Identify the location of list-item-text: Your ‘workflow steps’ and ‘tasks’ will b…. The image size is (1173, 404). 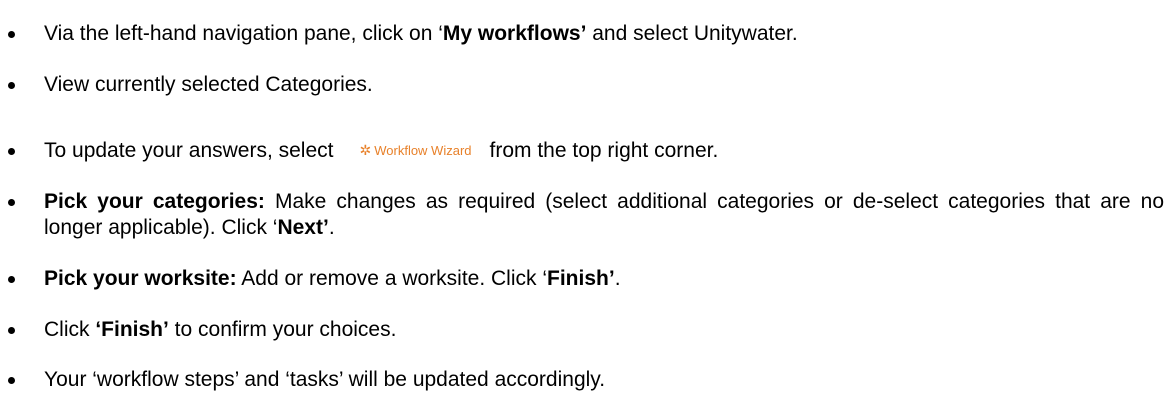
(604, 380).